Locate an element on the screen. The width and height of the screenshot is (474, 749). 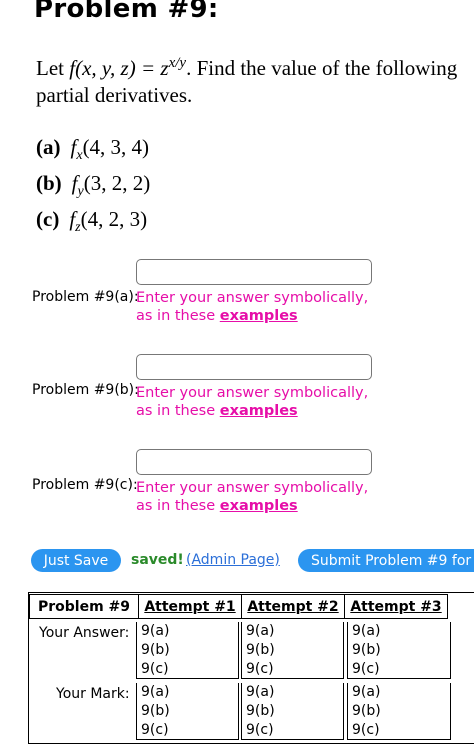
your-mark-label: Your Mark: is located at coordinates (93, 694).